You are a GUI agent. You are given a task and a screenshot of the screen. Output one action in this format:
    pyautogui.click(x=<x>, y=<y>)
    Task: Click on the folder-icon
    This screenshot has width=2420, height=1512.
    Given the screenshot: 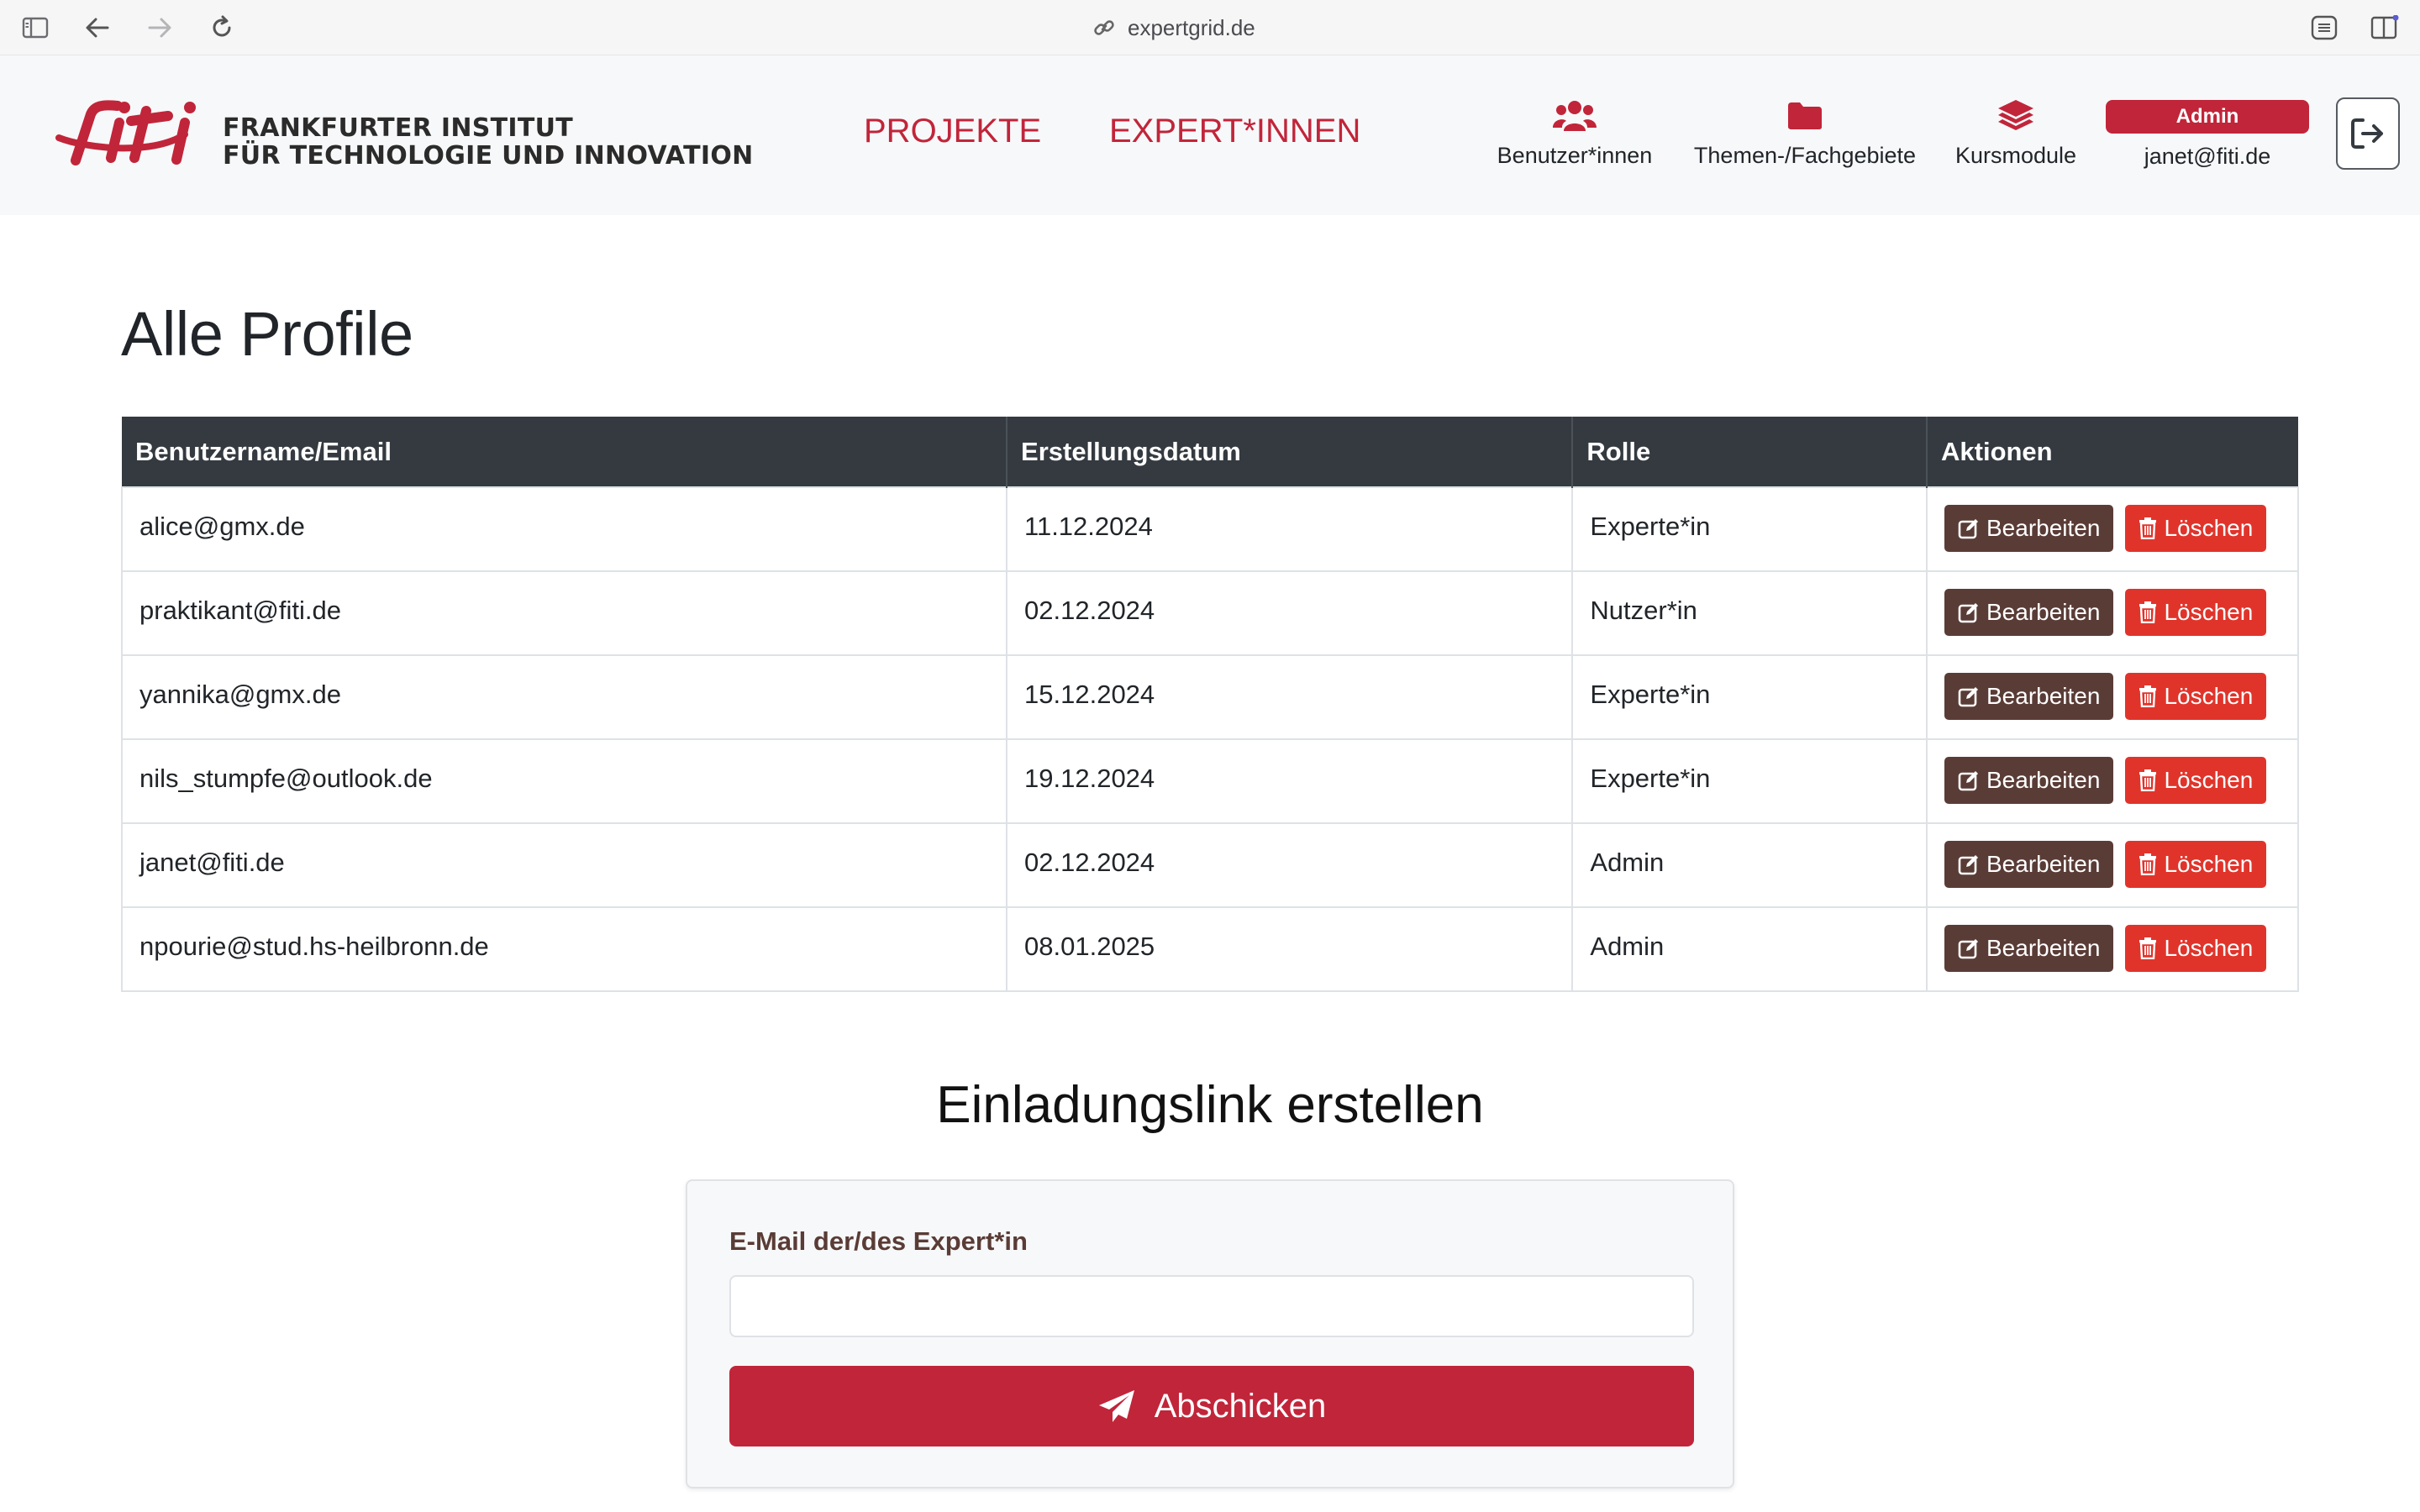 What is the action you would take?
    pyautogui.click(x=1805, y=115)
    